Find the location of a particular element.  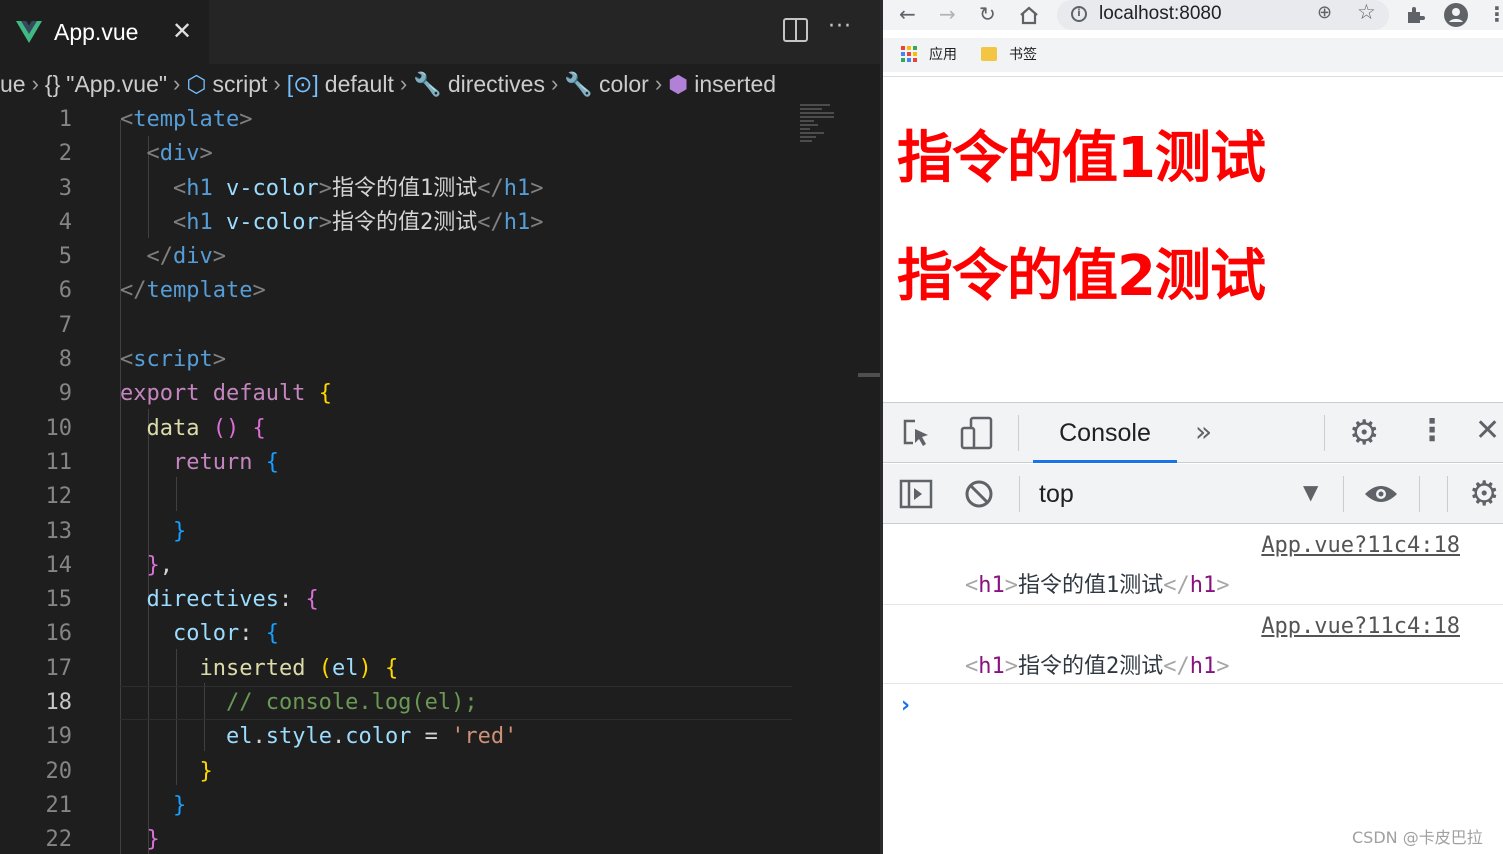

line-content: </div> is located at coordinates (173, 257).